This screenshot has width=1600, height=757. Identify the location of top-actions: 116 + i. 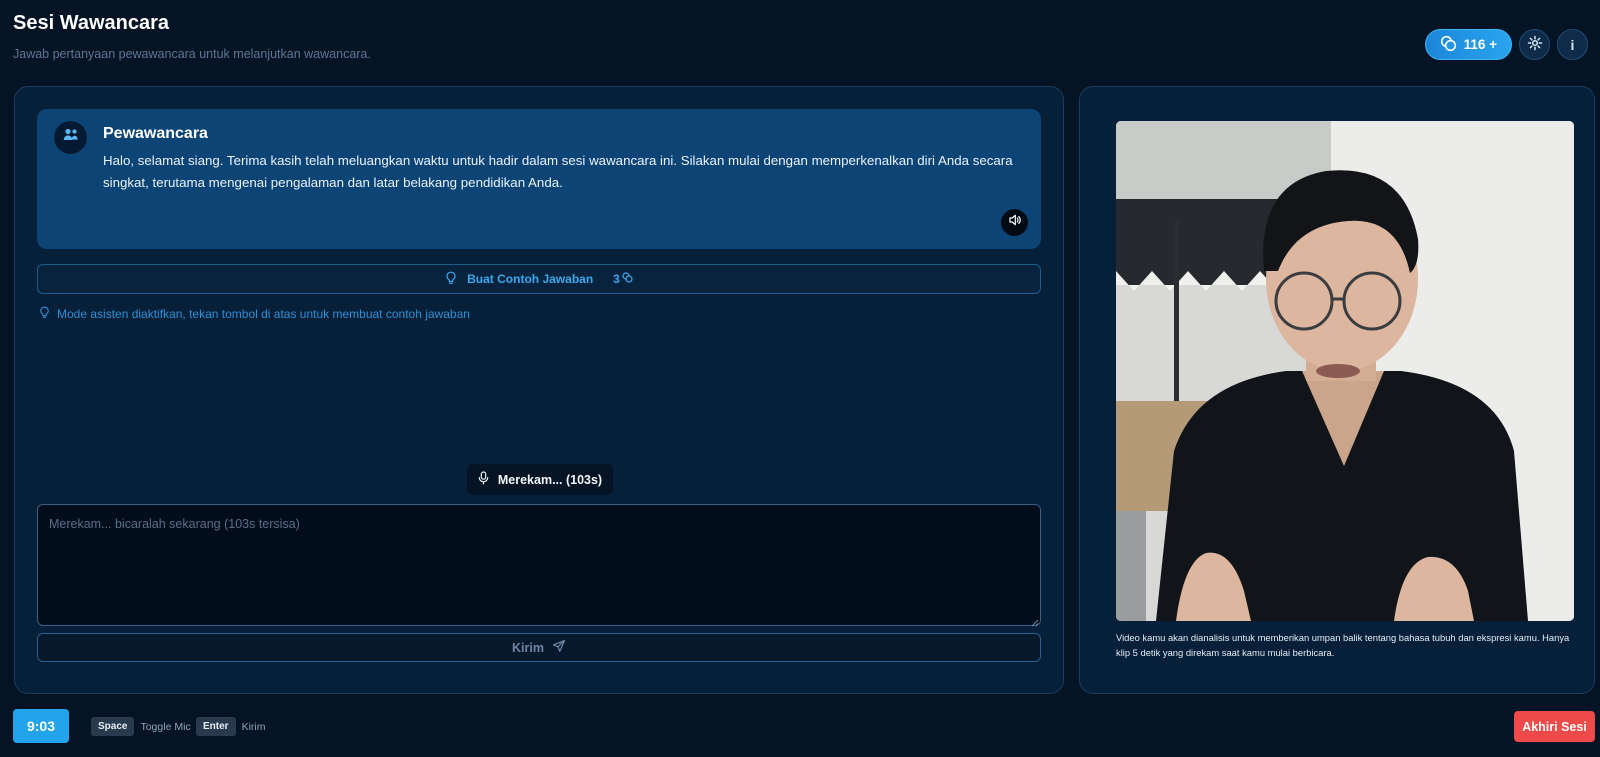
(1506, 44).